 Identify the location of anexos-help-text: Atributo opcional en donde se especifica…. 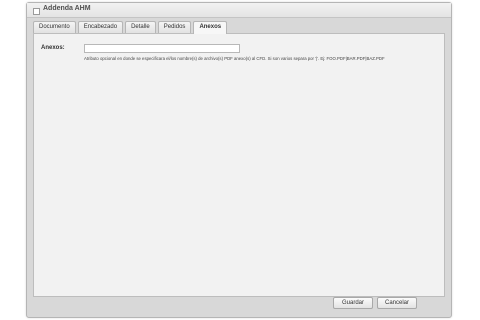
(234, 58).